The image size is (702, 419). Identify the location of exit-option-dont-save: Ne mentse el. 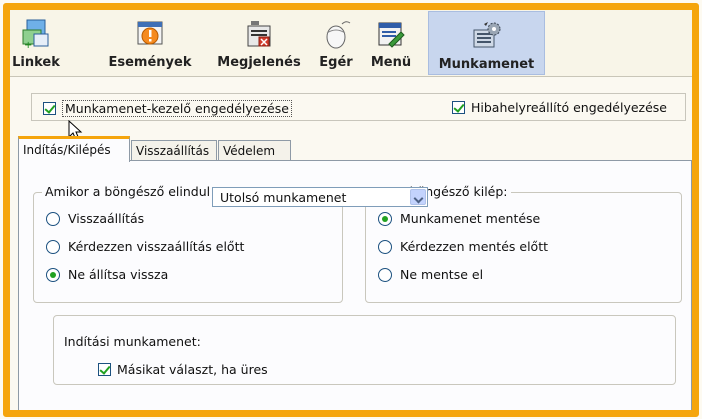
(430, 274).